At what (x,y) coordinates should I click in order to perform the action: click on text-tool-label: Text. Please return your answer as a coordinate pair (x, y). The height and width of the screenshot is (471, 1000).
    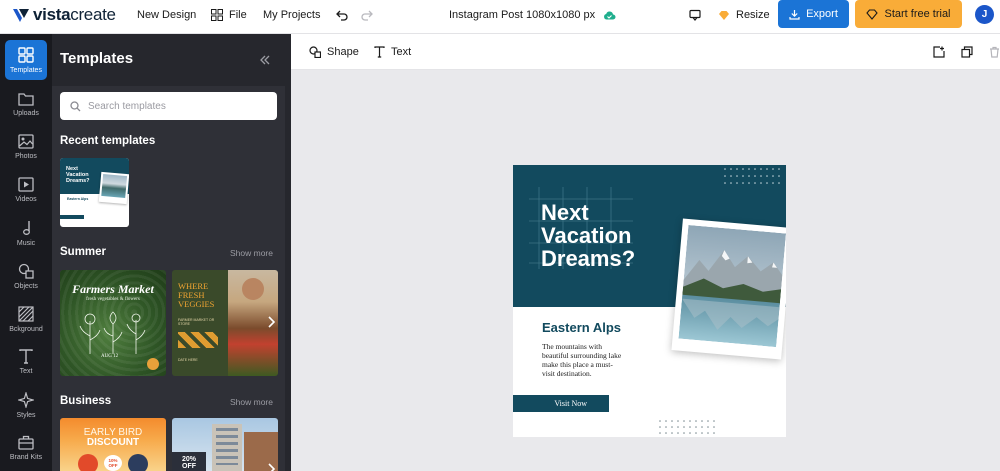
    Looking at the image, I should click on (401, 52).